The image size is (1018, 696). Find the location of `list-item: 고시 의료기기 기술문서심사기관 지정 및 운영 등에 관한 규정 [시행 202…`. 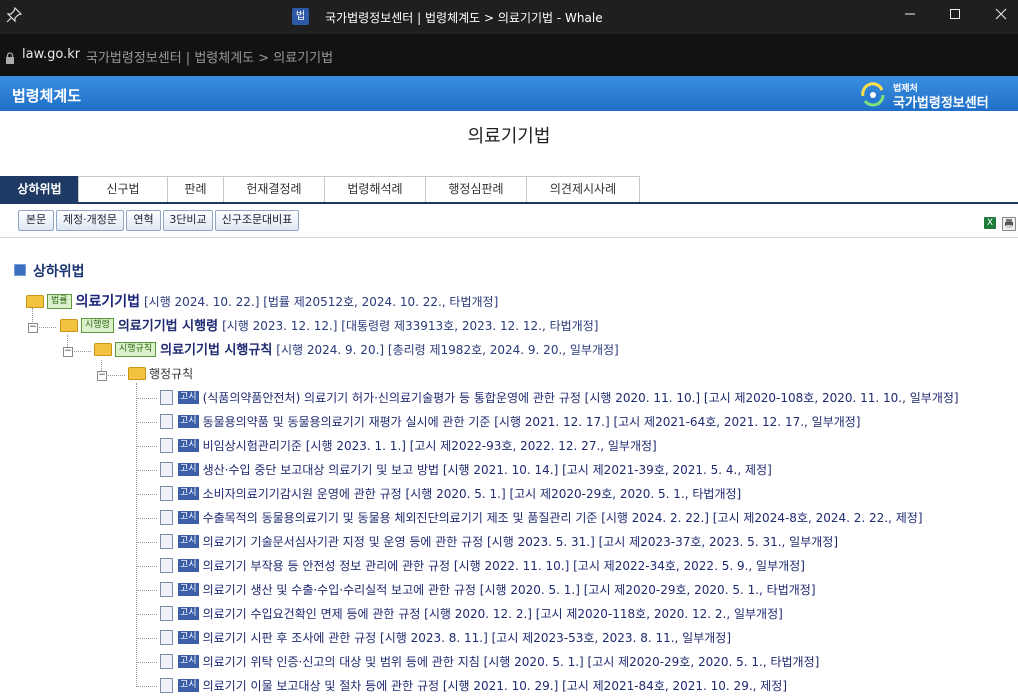

list-item: 고시 의료기기 기술문서심사기관 지정 및 운영 등에 관한 규정 [시행 202… is located at coordinates (499, 542).